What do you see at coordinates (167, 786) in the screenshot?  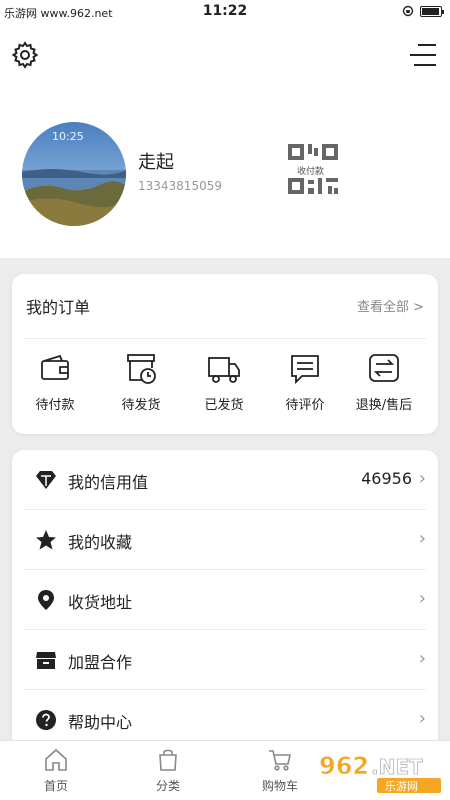 I see `tab-label: 分类` at bounding box center [167, 786].